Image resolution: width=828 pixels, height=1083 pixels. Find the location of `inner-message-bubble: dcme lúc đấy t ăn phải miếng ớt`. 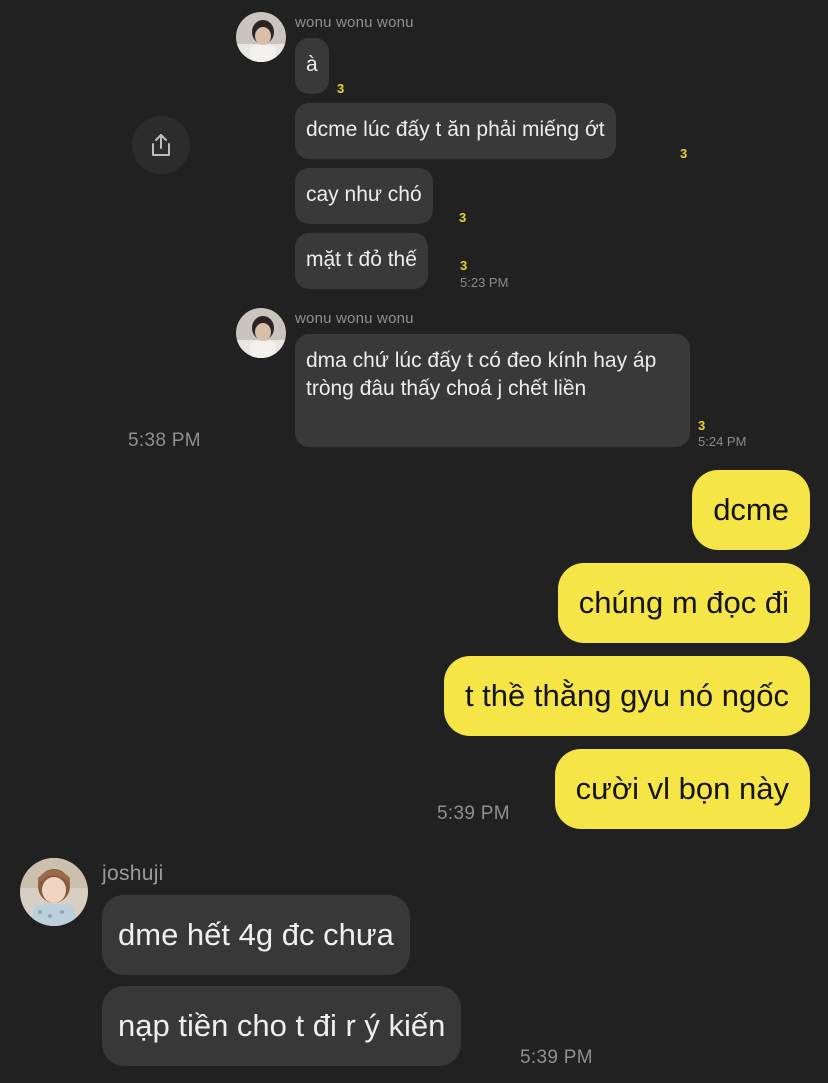

inner-message-bubble: dcme lúc đấy t ăn phải miếng ớt is located at coordinates (455, 131).